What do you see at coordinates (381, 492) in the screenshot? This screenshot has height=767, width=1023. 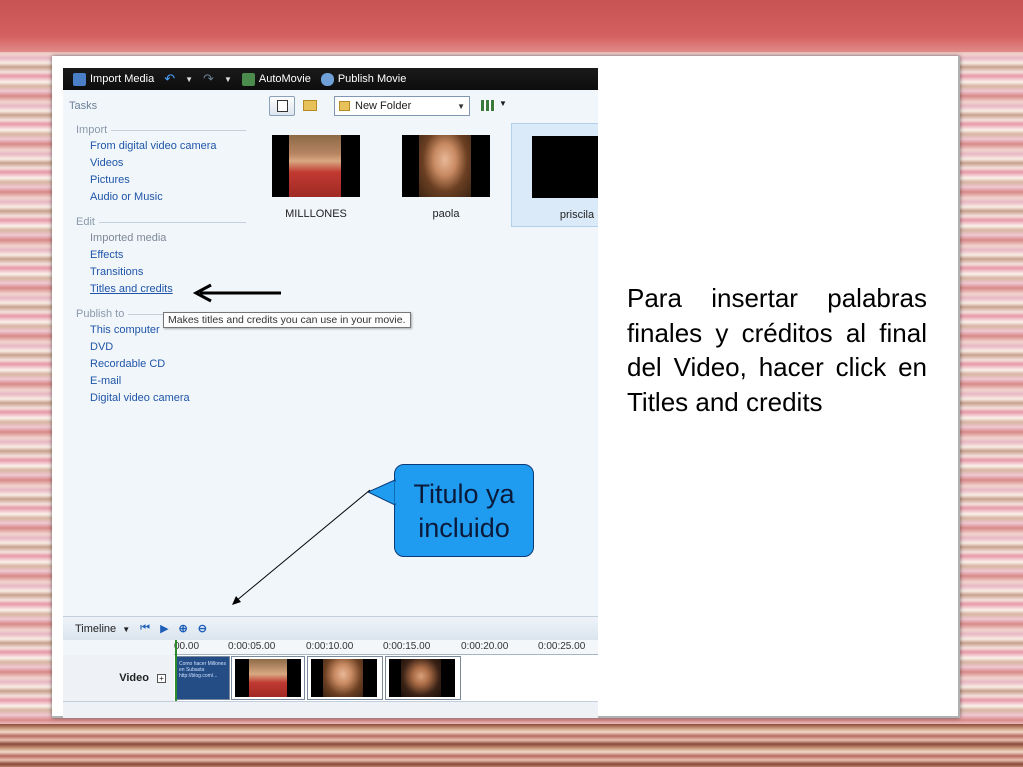 I see `callout-tail` at bounding box center [381, 492].